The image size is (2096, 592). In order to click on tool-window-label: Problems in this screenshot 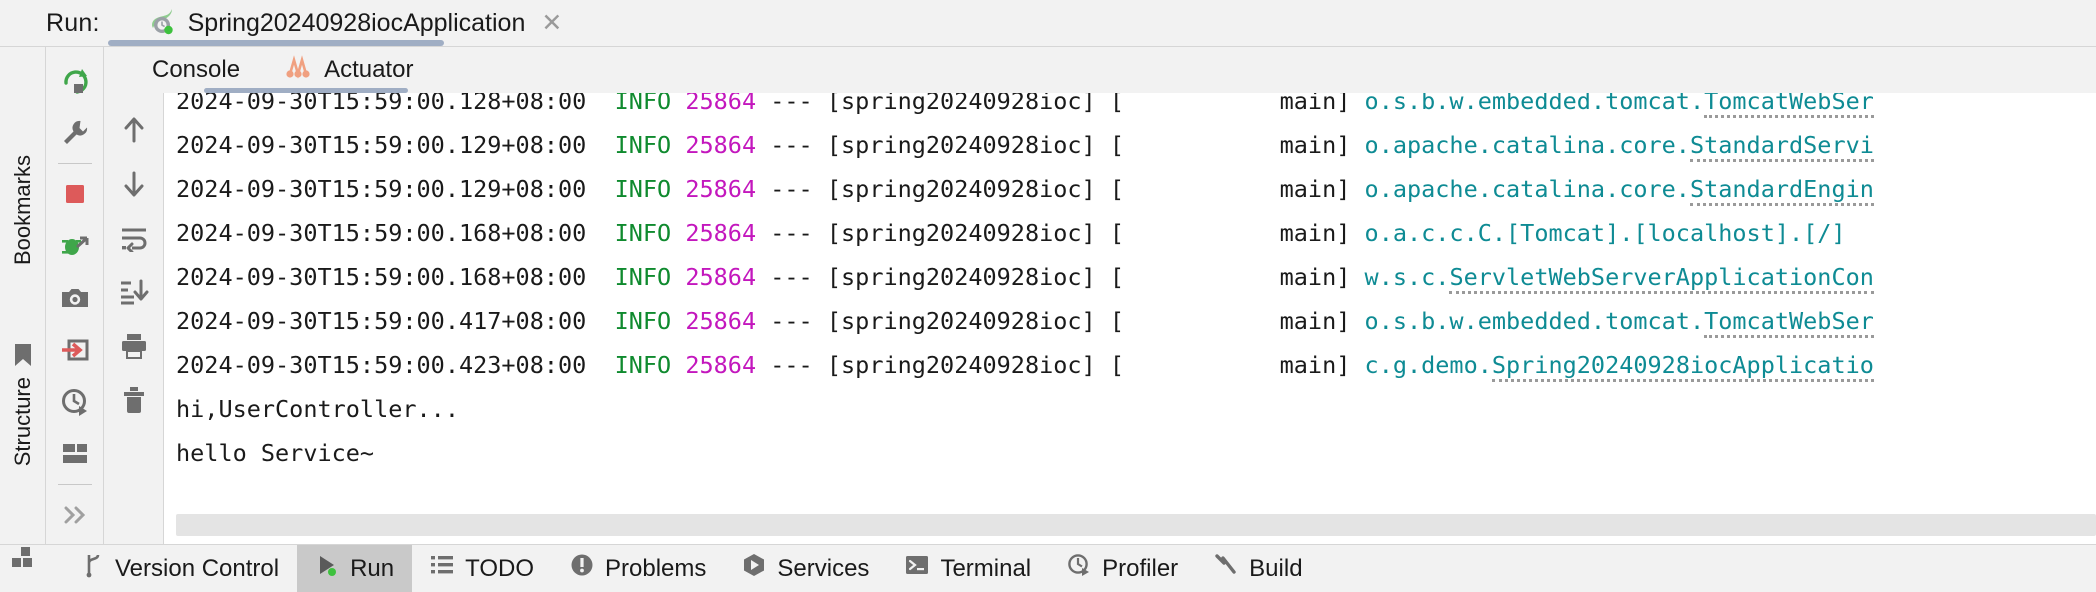, I will do `click(656, 568)`.